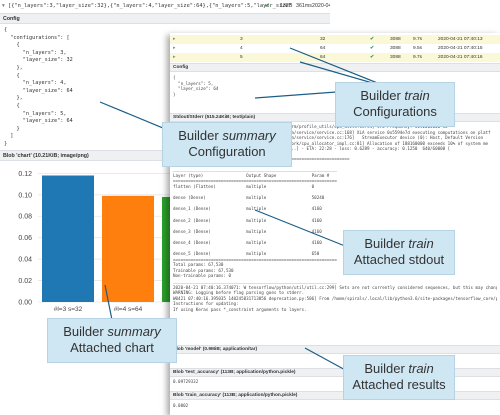 This screenshot has height=415, width=500. I want to click on y-tick-label: 0.02, so click(25, 281).